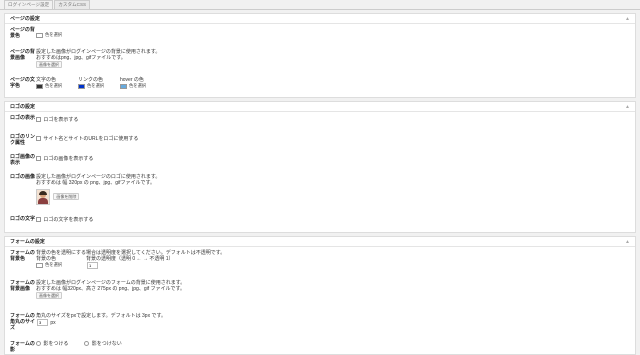 The width and height of the screenshot is (640, 355). What do you see at coordinates (91, 139) in the screenshot?
I see `checkbox-label: サイト名とサイトのURLをロゴに使用する` at bounding box center [91, 139].